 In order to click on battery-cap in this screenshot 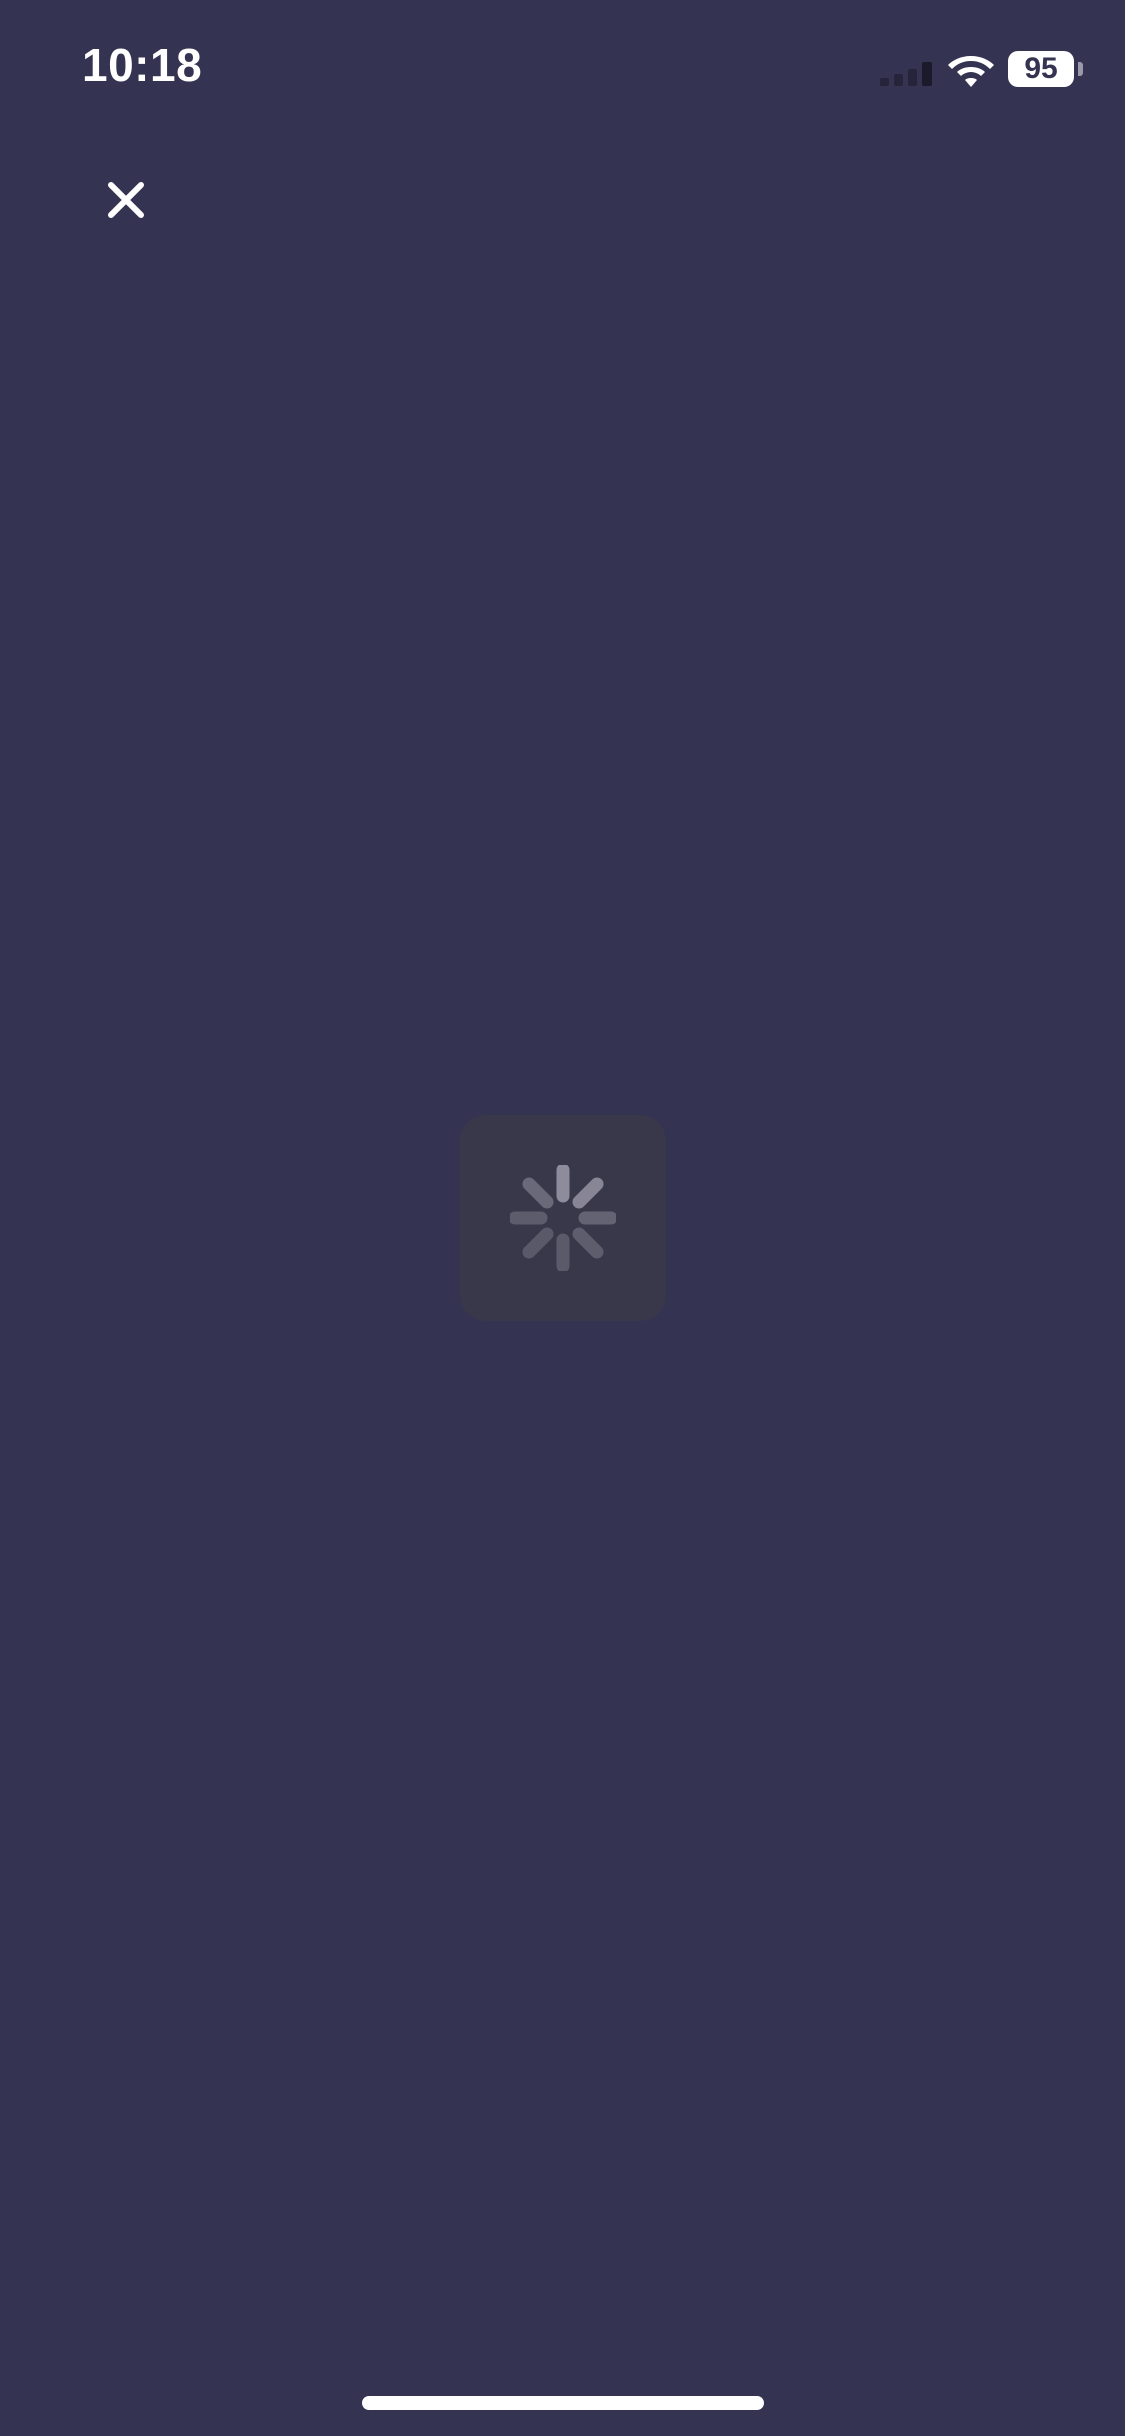, I will do `click(1080, 69)`.